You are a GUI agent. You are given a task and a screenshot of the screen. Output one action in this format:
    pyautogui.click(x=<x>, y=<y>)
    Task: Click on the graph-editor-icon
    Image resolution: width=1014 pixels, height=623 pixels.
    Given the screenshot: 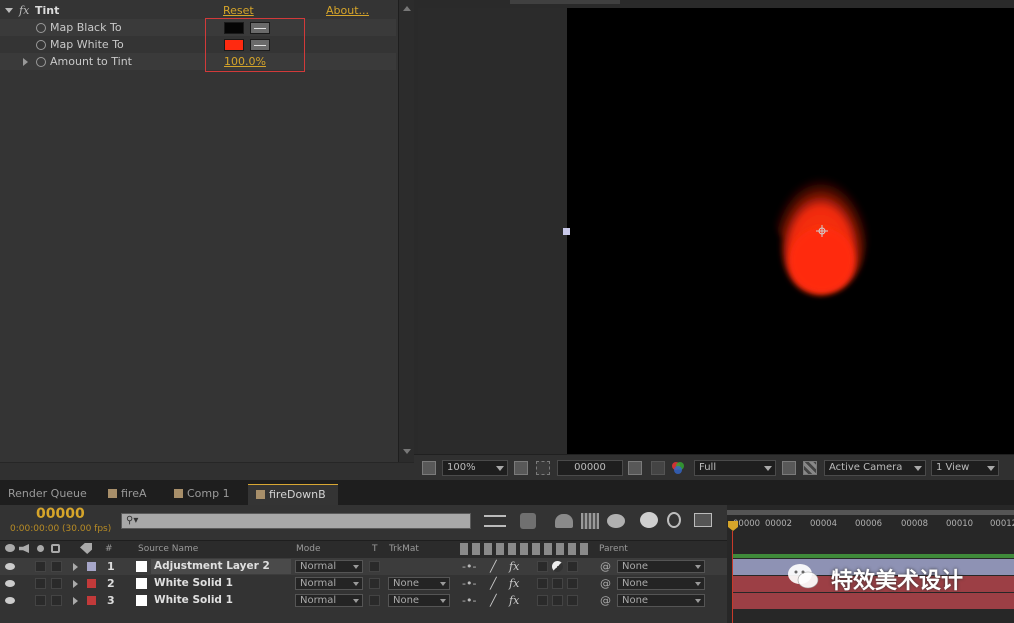 What is the action you would take?
    pyautogui.click(x=703, y=520)
    